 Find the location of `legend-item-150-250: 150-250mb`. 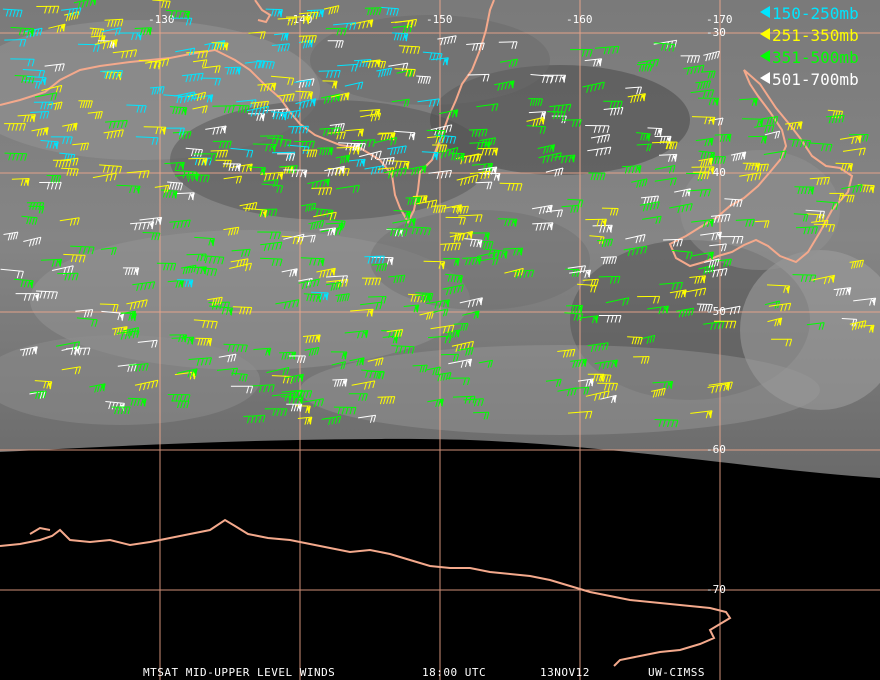

legend-item-150-250: 150-250mb is located at coordinates (809, 13).